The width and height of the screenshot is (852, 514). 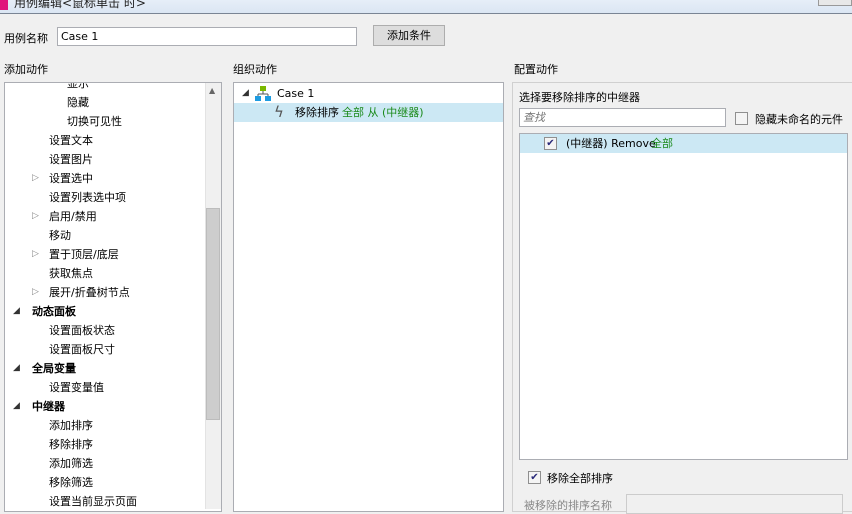 I want to click on tree-item: ▷ 展开/折叠树节点, so click(x=105, y=292).